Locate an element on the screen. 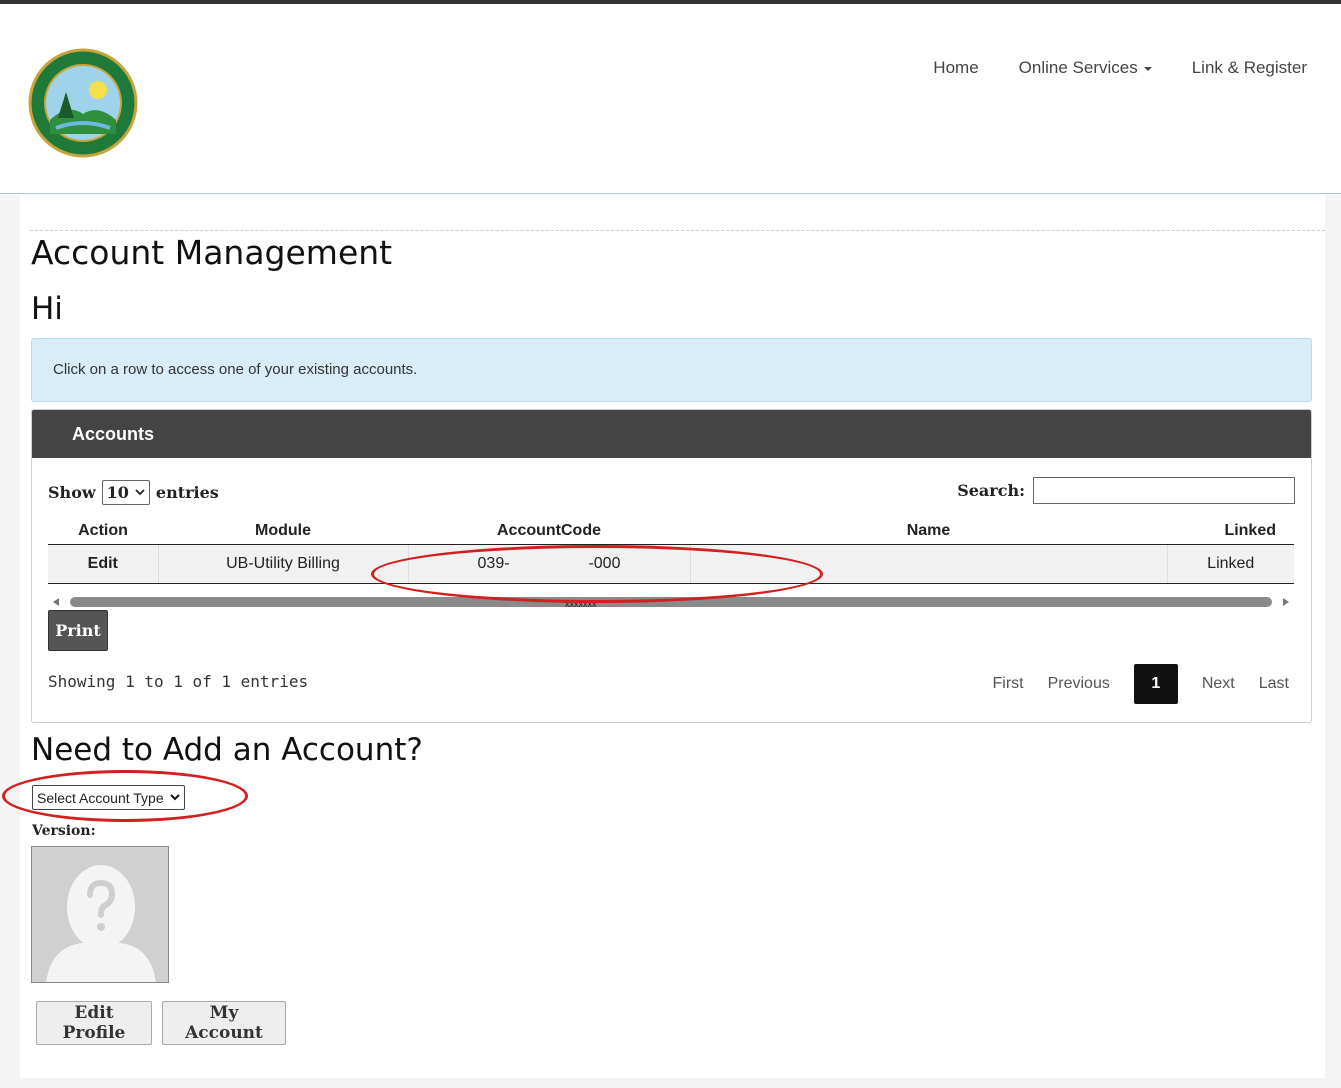 Image resolution: width=1341 pixels, height=1088 pixels. scrollbar-thumb is located at coordinates (671, 602).